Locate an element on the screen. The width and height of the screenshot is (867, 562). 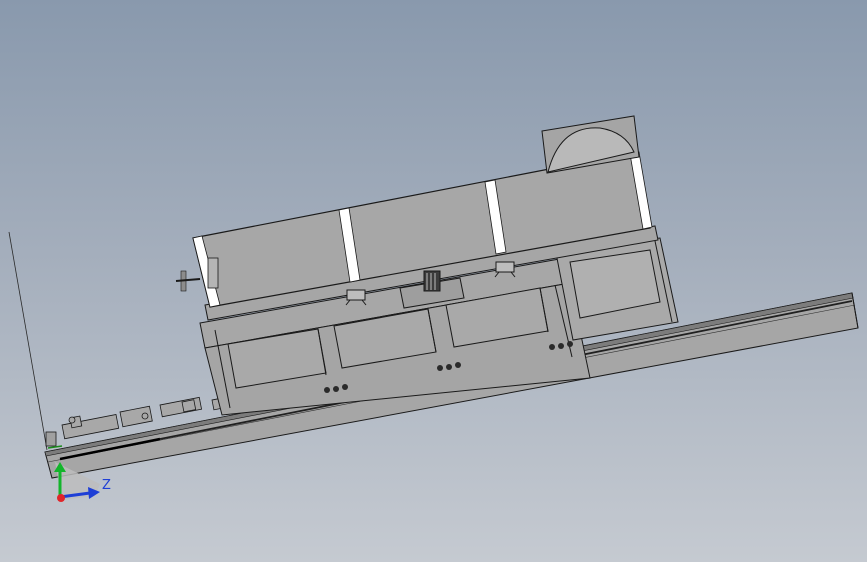
reference-line is located at coordinates (28, 341).